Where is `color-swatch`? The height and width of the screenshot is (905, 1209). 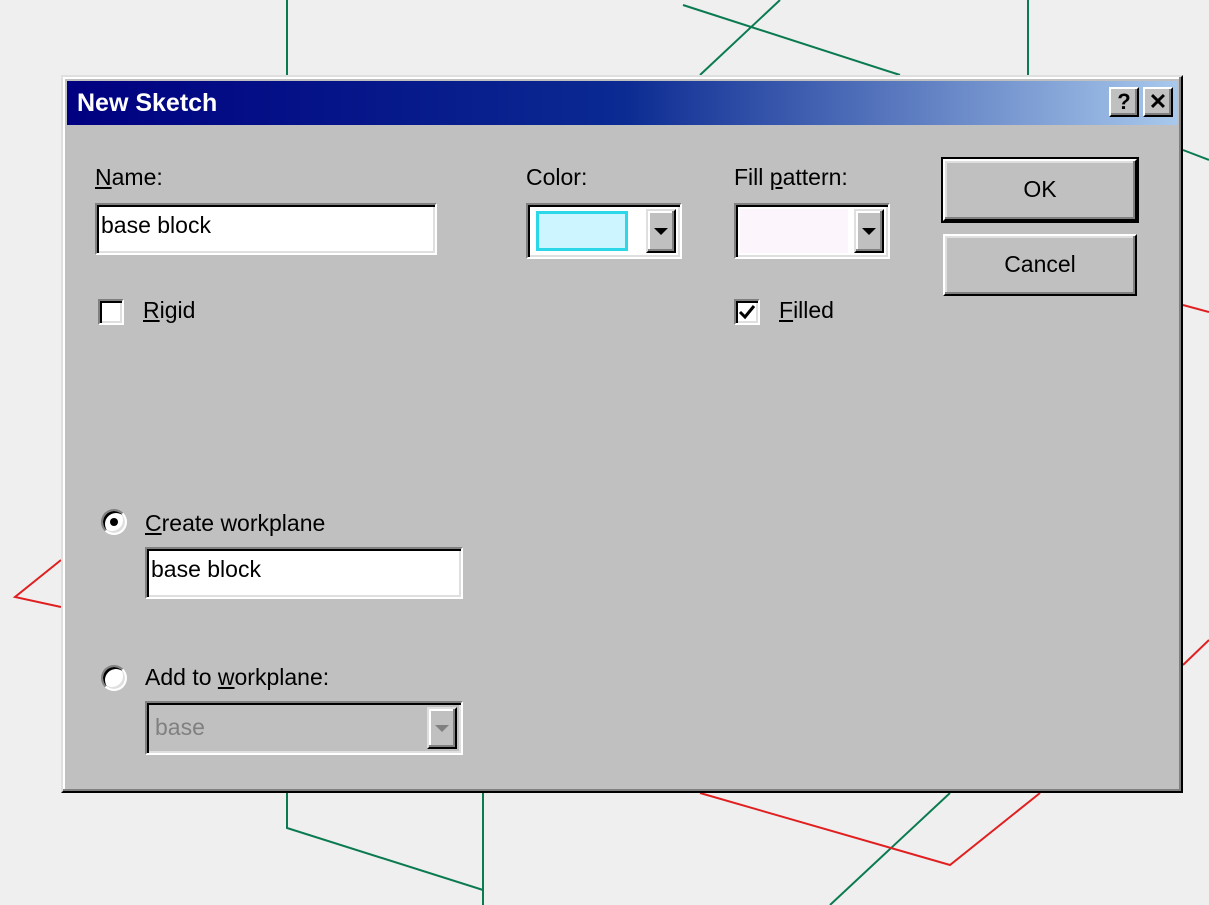 color-swatch is located at coordinates (582, 231).